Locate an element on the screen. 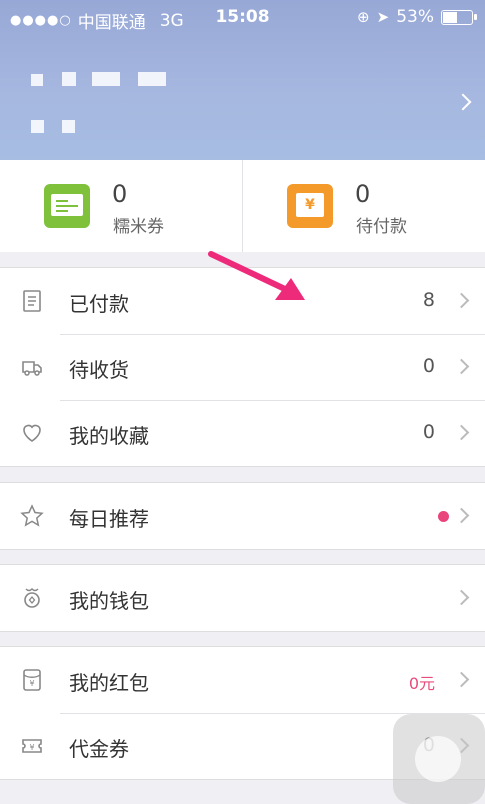 This screenshot has width=485, height=804. row-daily-recommend: 每日推荐 is located at coordinates (242, 516).